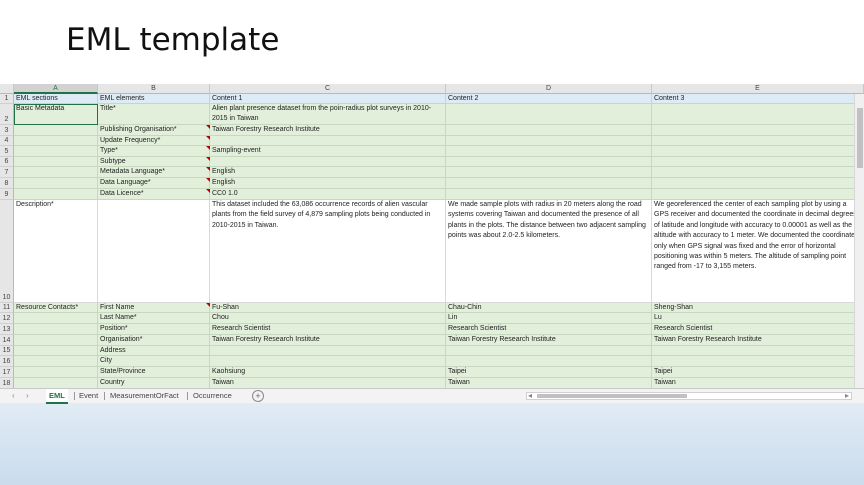 The width and height of the screenshot is (864, 485). I want to click on cell-d12: Lin, so click(549, 318).